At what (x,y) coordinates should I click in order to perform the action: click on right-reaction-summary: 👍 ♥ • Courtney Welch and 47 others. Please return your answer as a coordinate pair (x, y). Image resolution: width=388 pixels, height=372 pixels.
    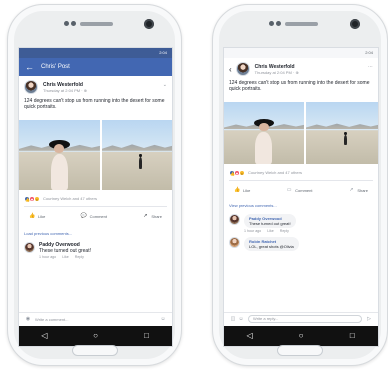
    Looking at the image, I should click on (301, 170).